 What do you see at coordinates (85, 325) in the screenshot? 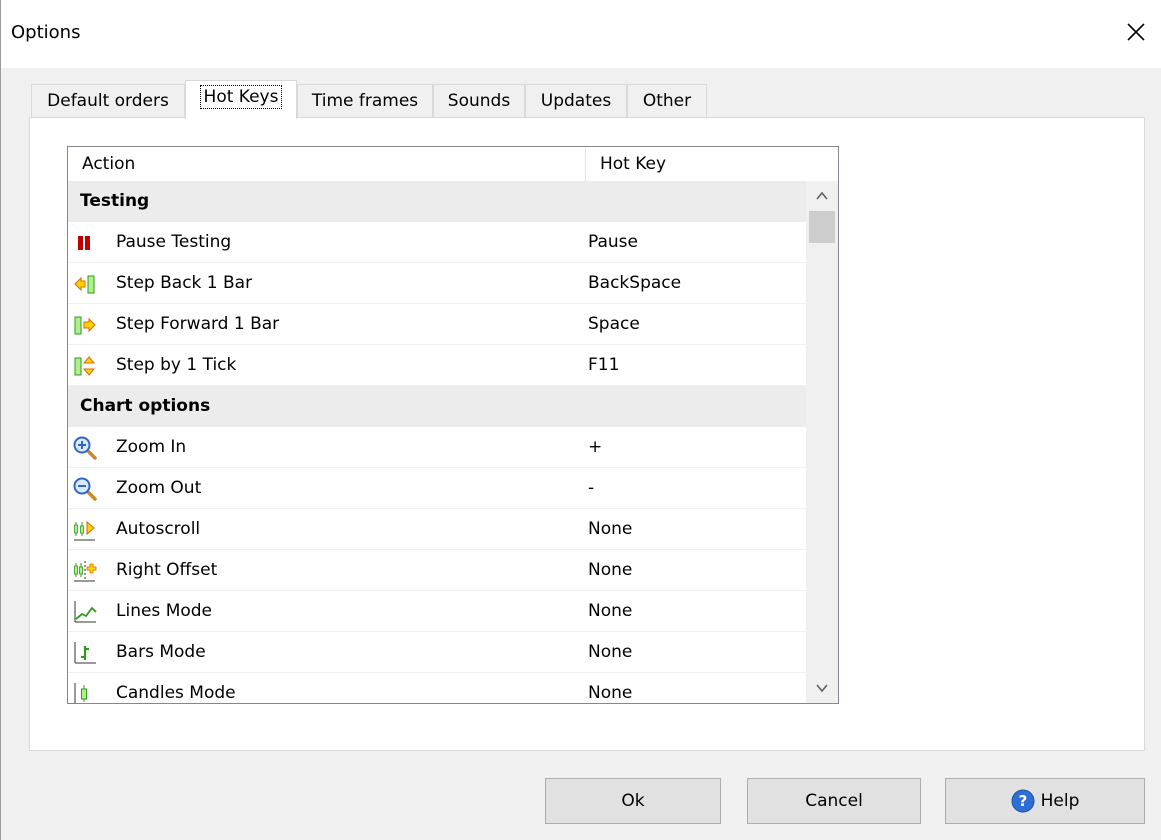
I see `step-forward-icon` at bounding box center [85, 325].